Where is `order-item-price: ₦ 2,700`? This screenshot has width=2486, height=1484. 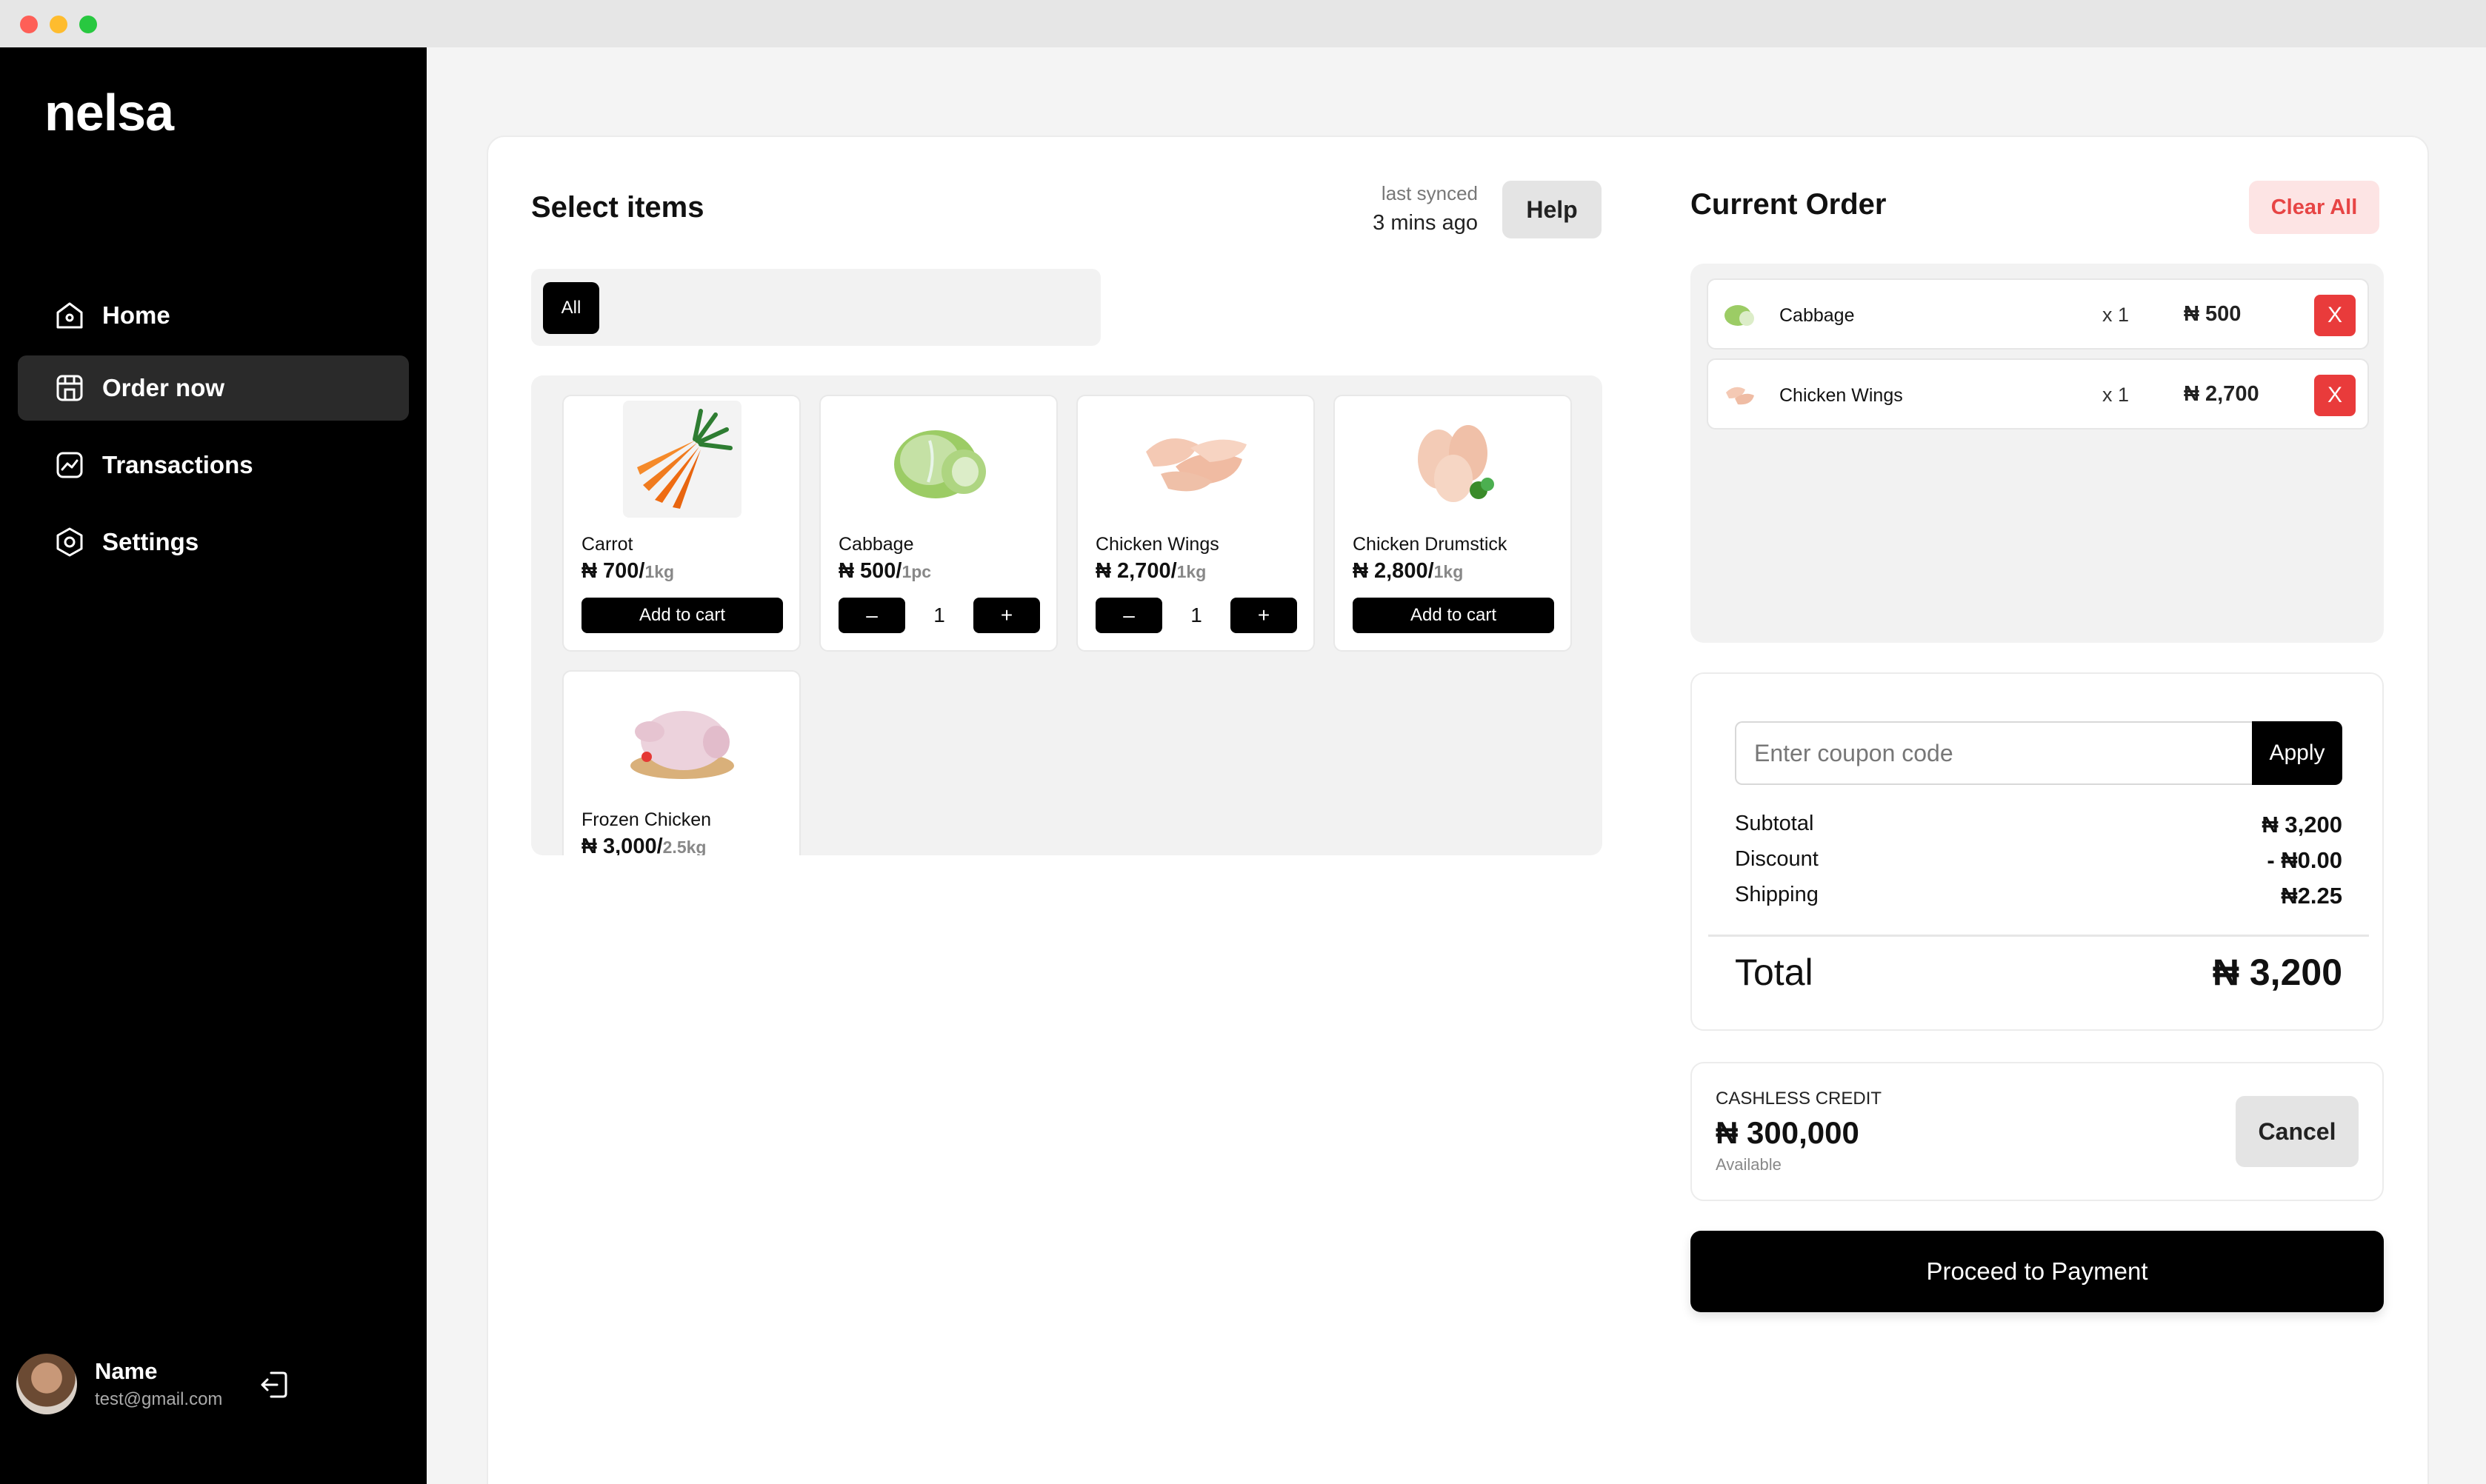
order-item-price: ₦ 2,700 is located at coordinates (2222, 394).